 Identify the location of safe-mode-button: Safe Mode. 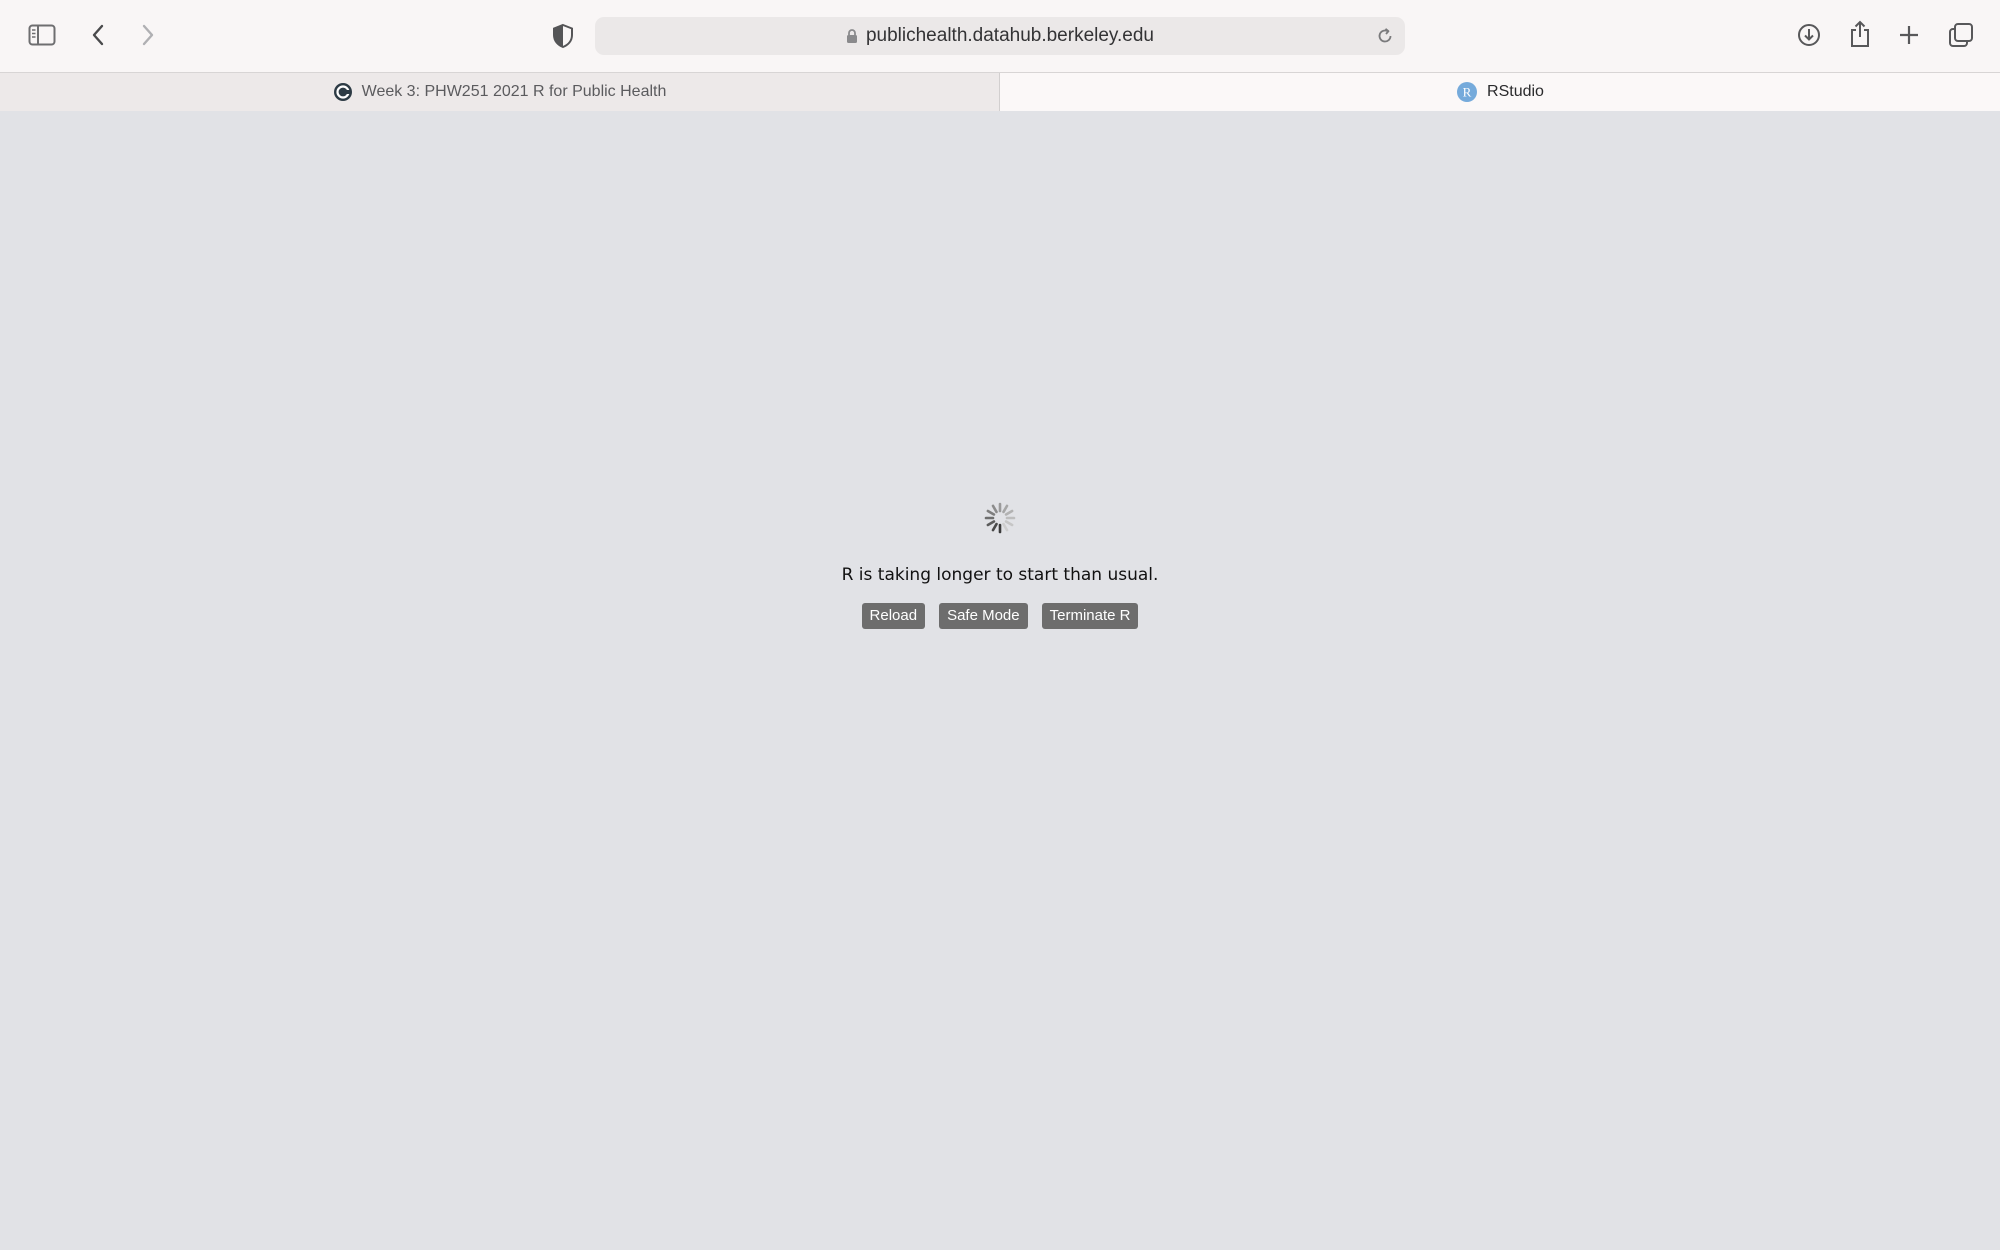
(983, 616).